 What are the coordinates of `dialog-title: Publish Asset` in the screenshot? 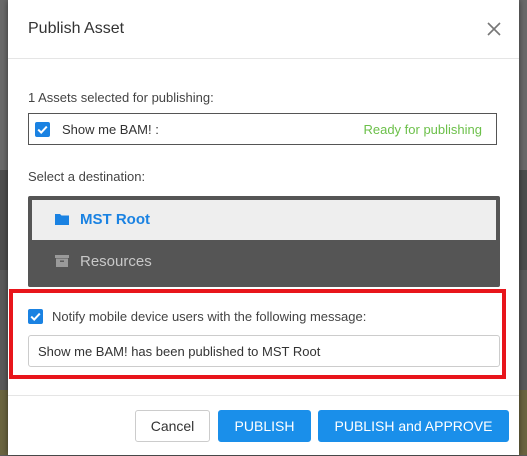 It's located at (76, 28).